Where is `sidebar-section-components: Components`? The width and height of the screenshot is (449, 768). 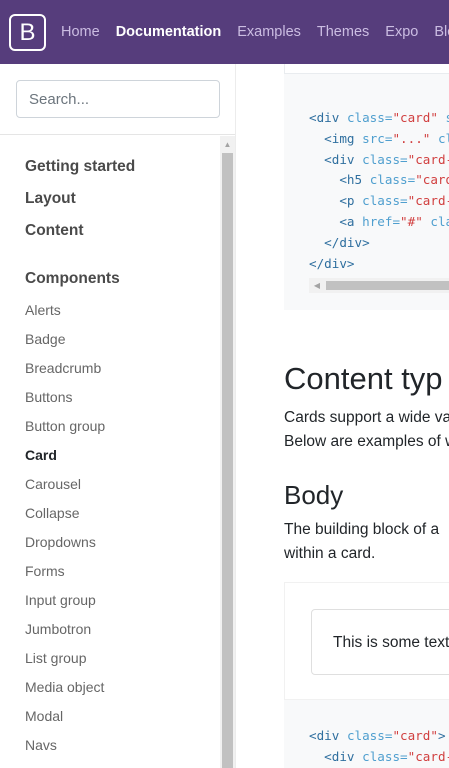
sidebar-section-components: Components is located at coordinates (72, 279).